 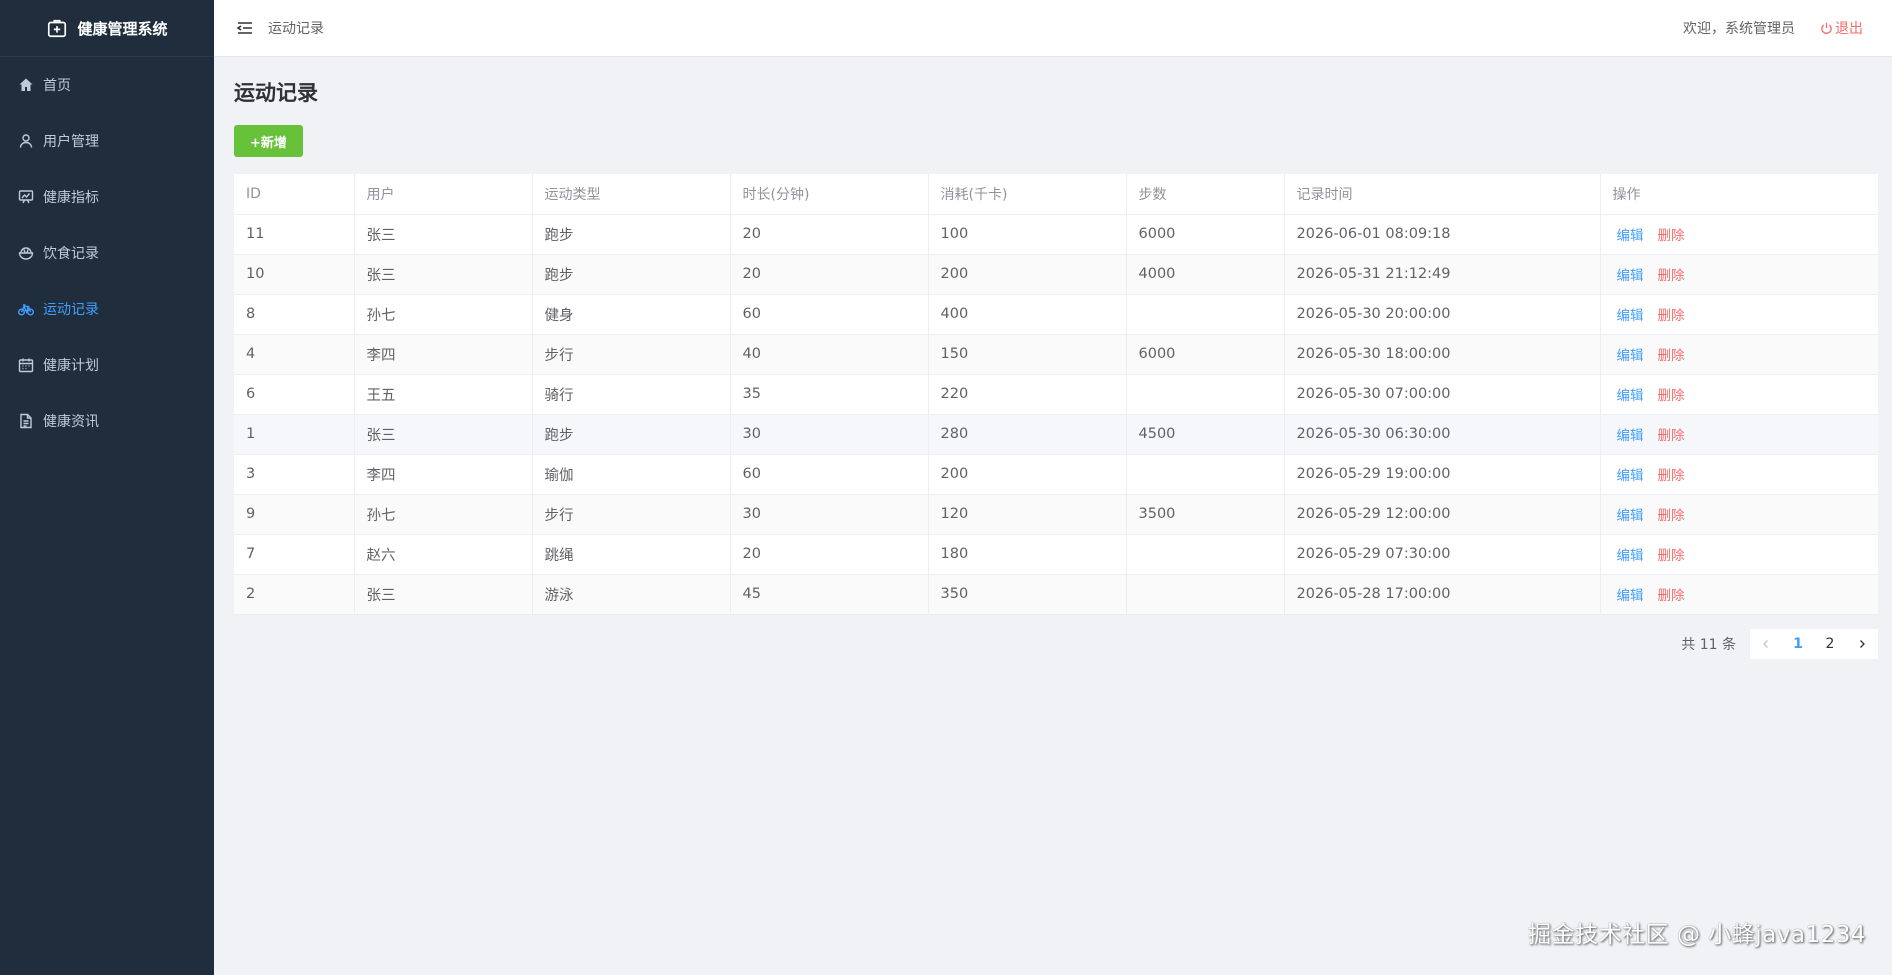 I want to click on cell-time: 2026-05-31 21:12:49, so click(x=1442, y=274).